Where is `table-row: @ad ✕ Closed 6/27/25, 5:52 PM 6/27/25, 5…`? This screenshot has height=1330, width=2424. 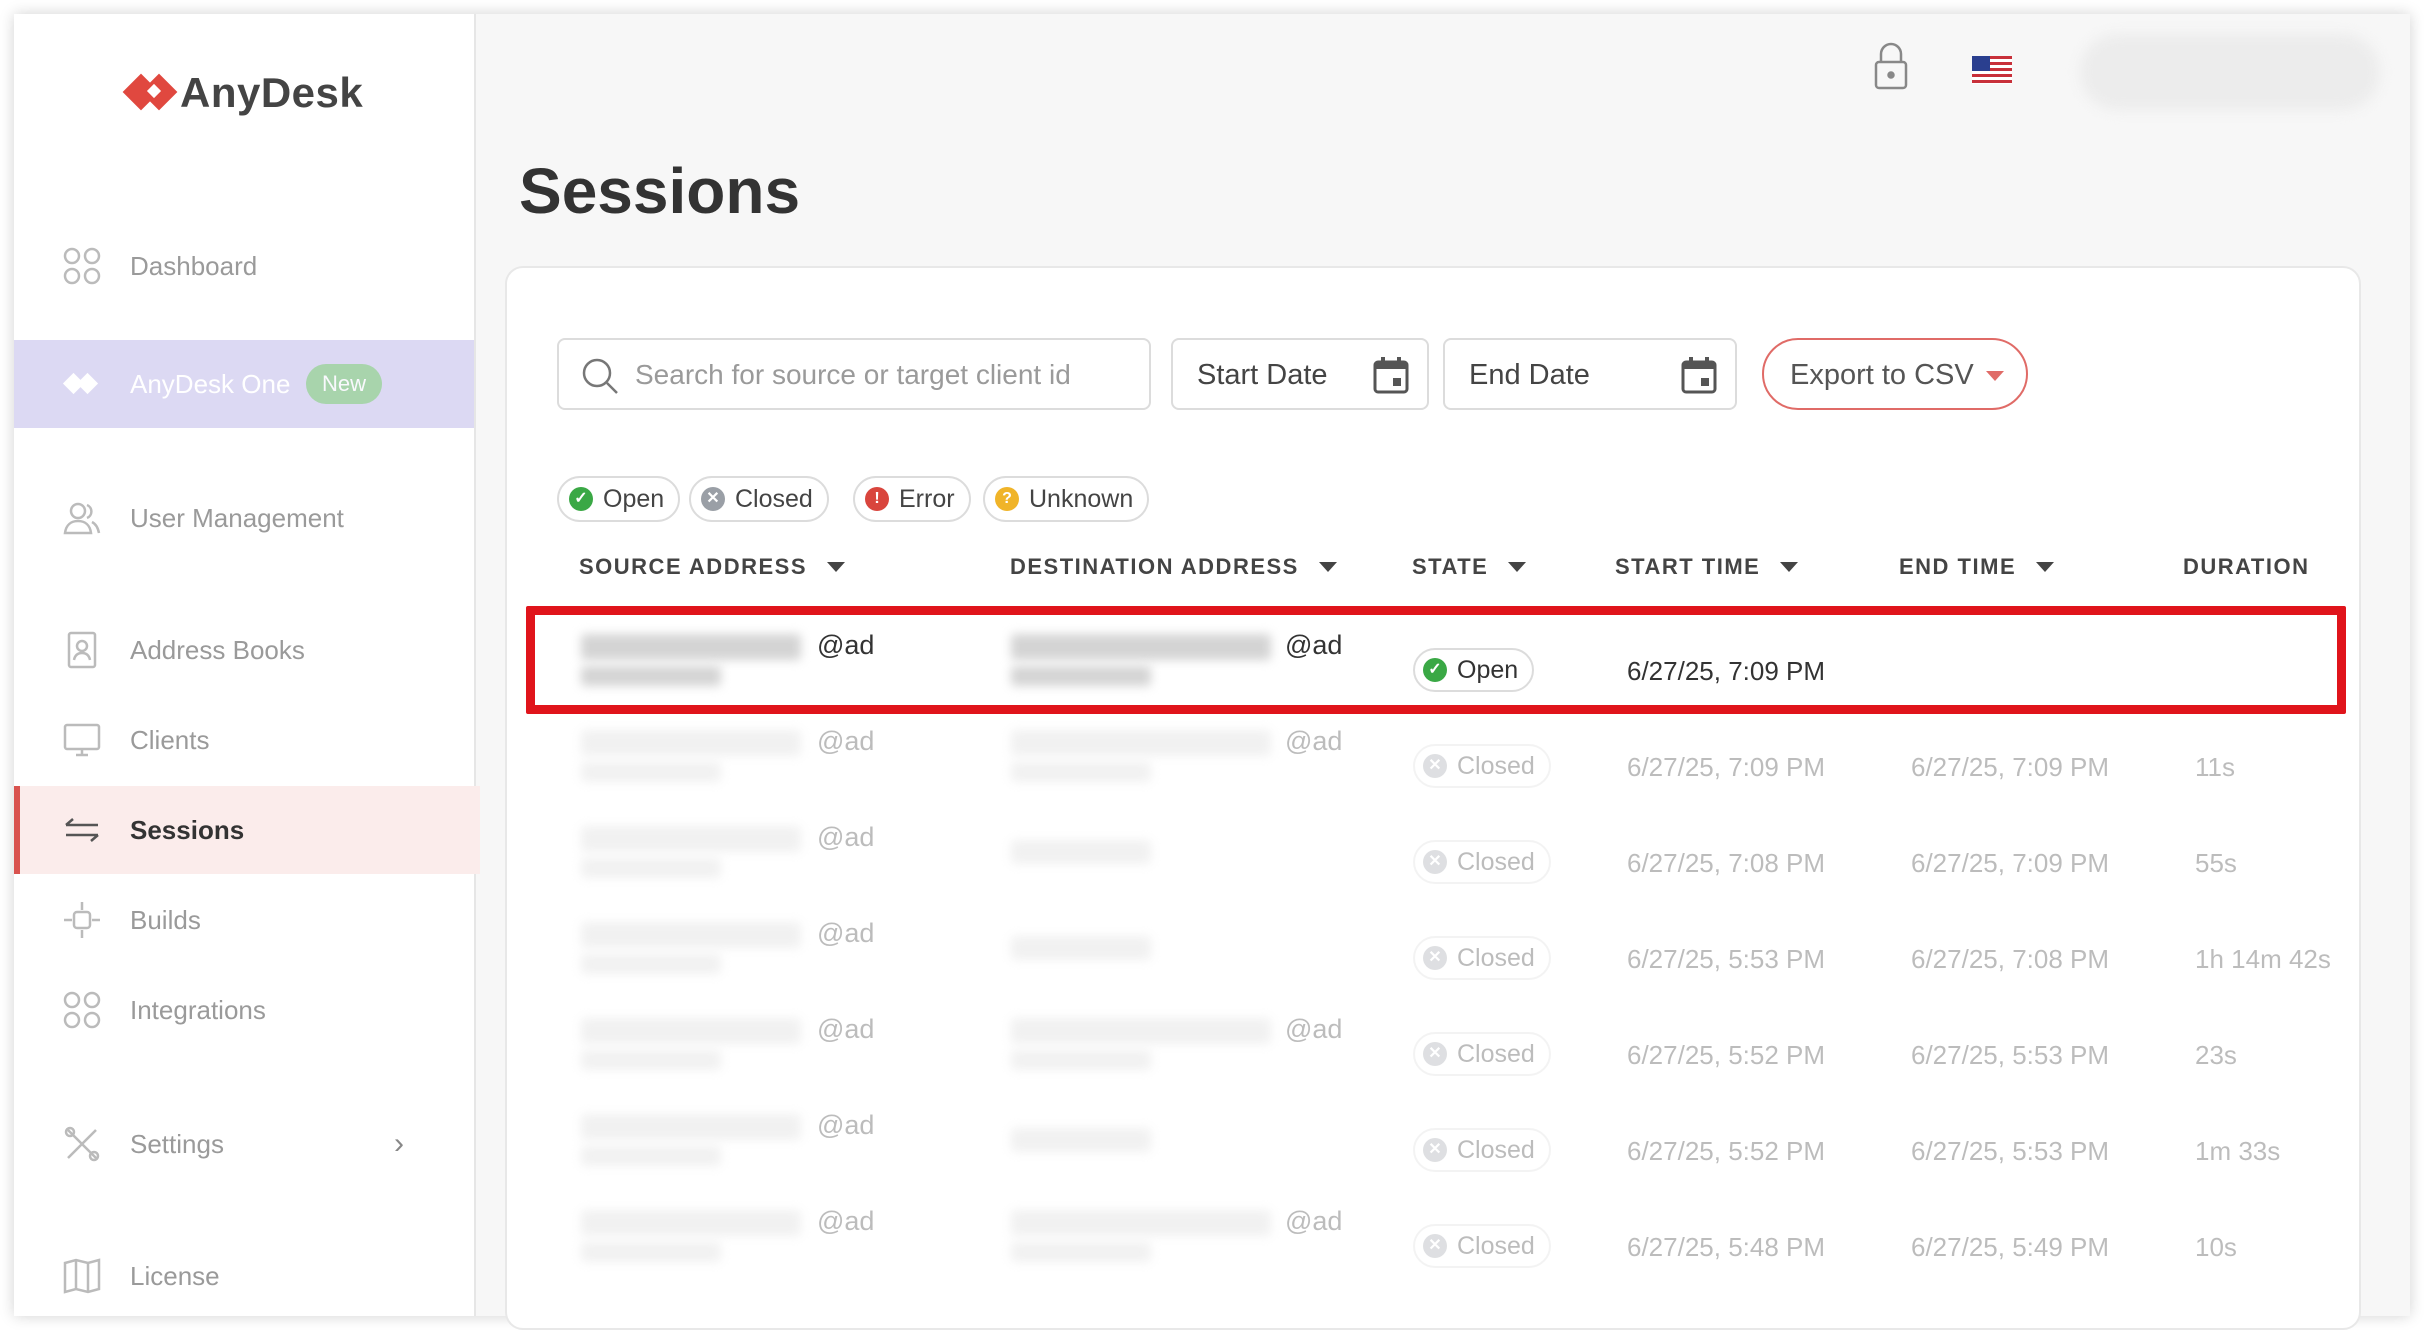 table-row: @ad ✕ Closed 6/27/25, 5:52 PM 6/27/25, 5… is located at coordinates (1433, 1136).